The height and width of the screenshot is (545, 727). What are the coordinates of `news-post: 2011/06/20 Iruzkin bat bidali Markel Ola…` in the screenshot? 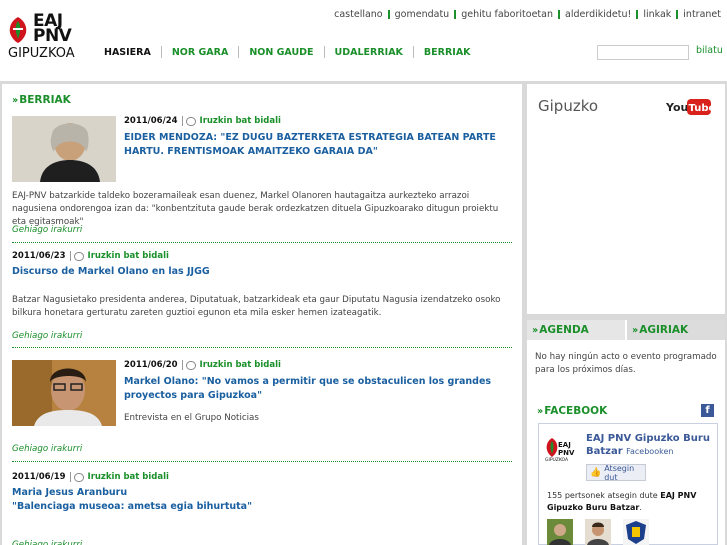 It's located at (262, 415).